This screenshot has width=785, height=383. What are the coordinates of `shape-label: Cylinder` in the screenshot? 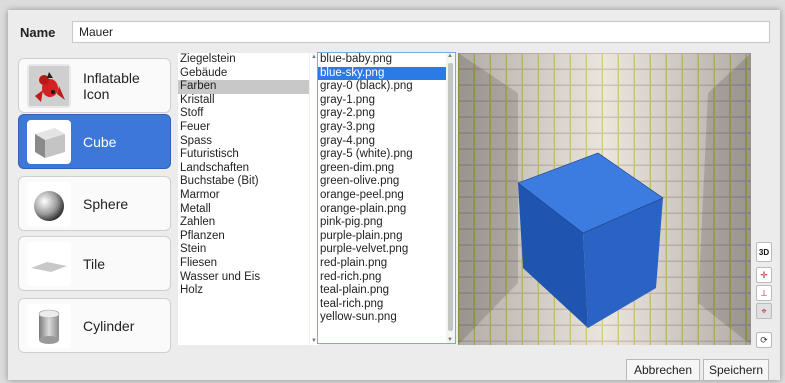 It's located at (109, 325).